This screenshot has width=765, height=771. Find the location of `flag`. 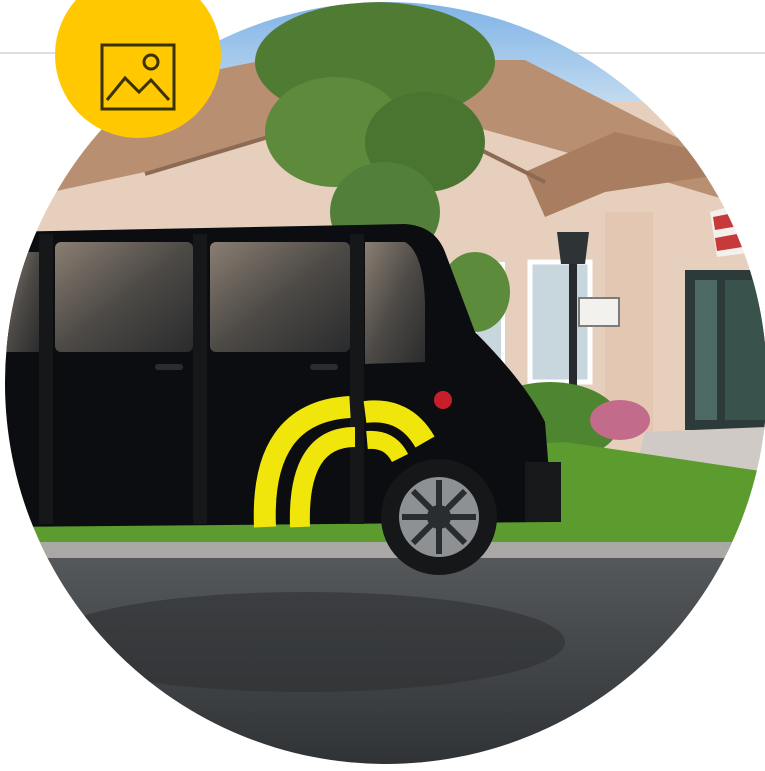

flag is located at coordinates (732, 229).